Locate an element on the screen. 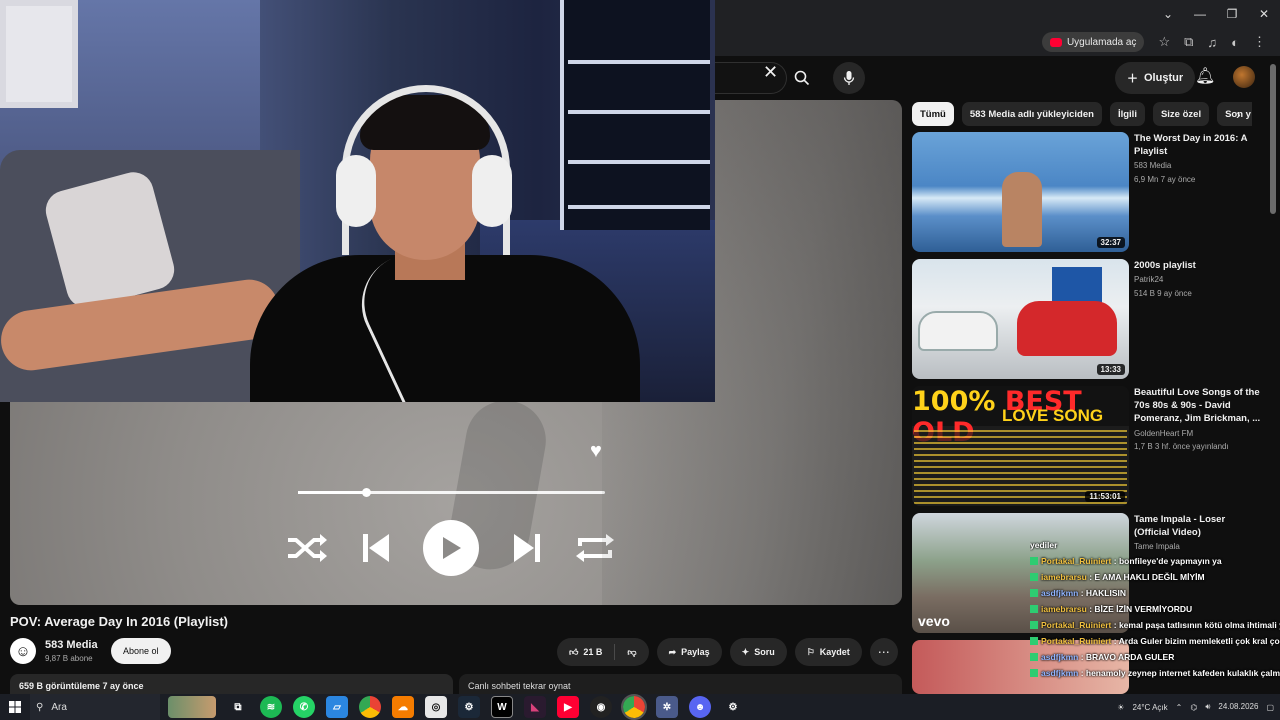  previous-button is located at coordinates (376, 548).